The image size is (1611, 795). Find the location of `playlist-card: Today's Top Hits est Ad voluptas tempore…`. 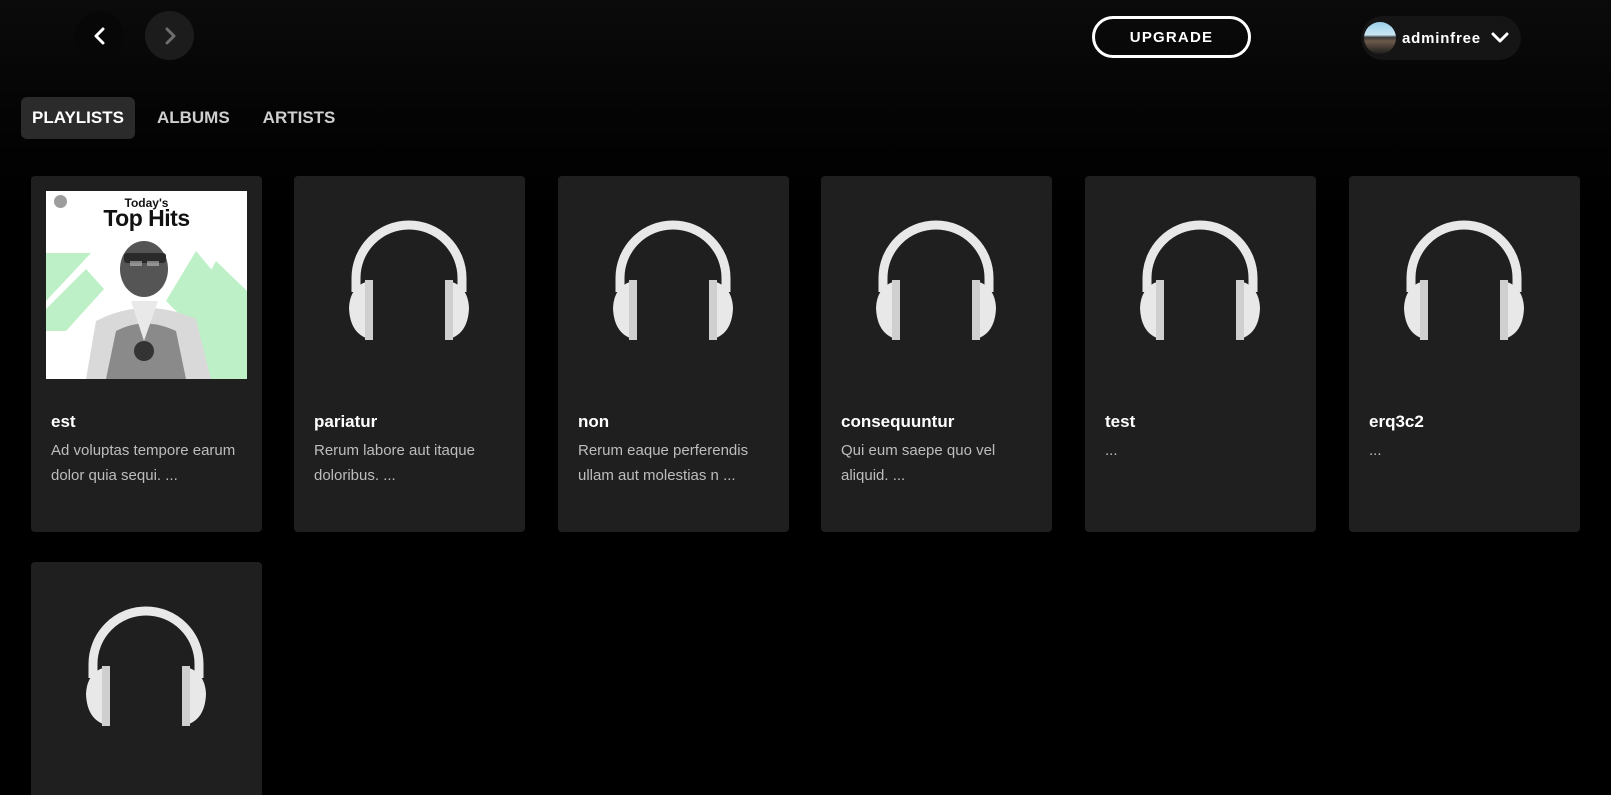

playlist-card: Today's Top Hits est Ad voluptas tempore… is located at coordinates (146, 354).